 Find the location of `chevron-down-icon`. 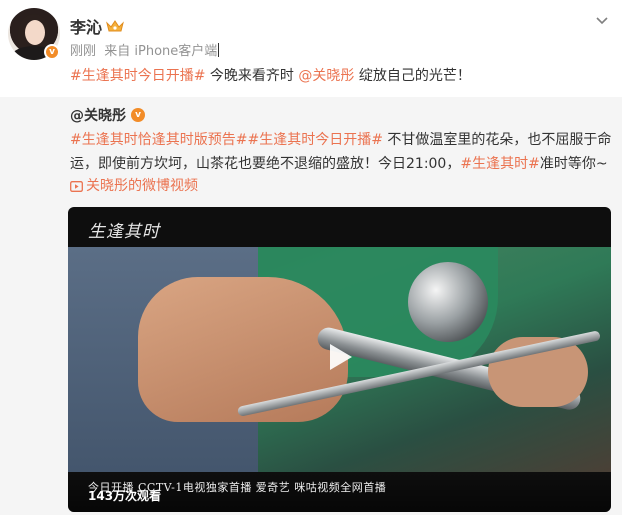

chevron-down-icon is located at coordinates (602, 20).